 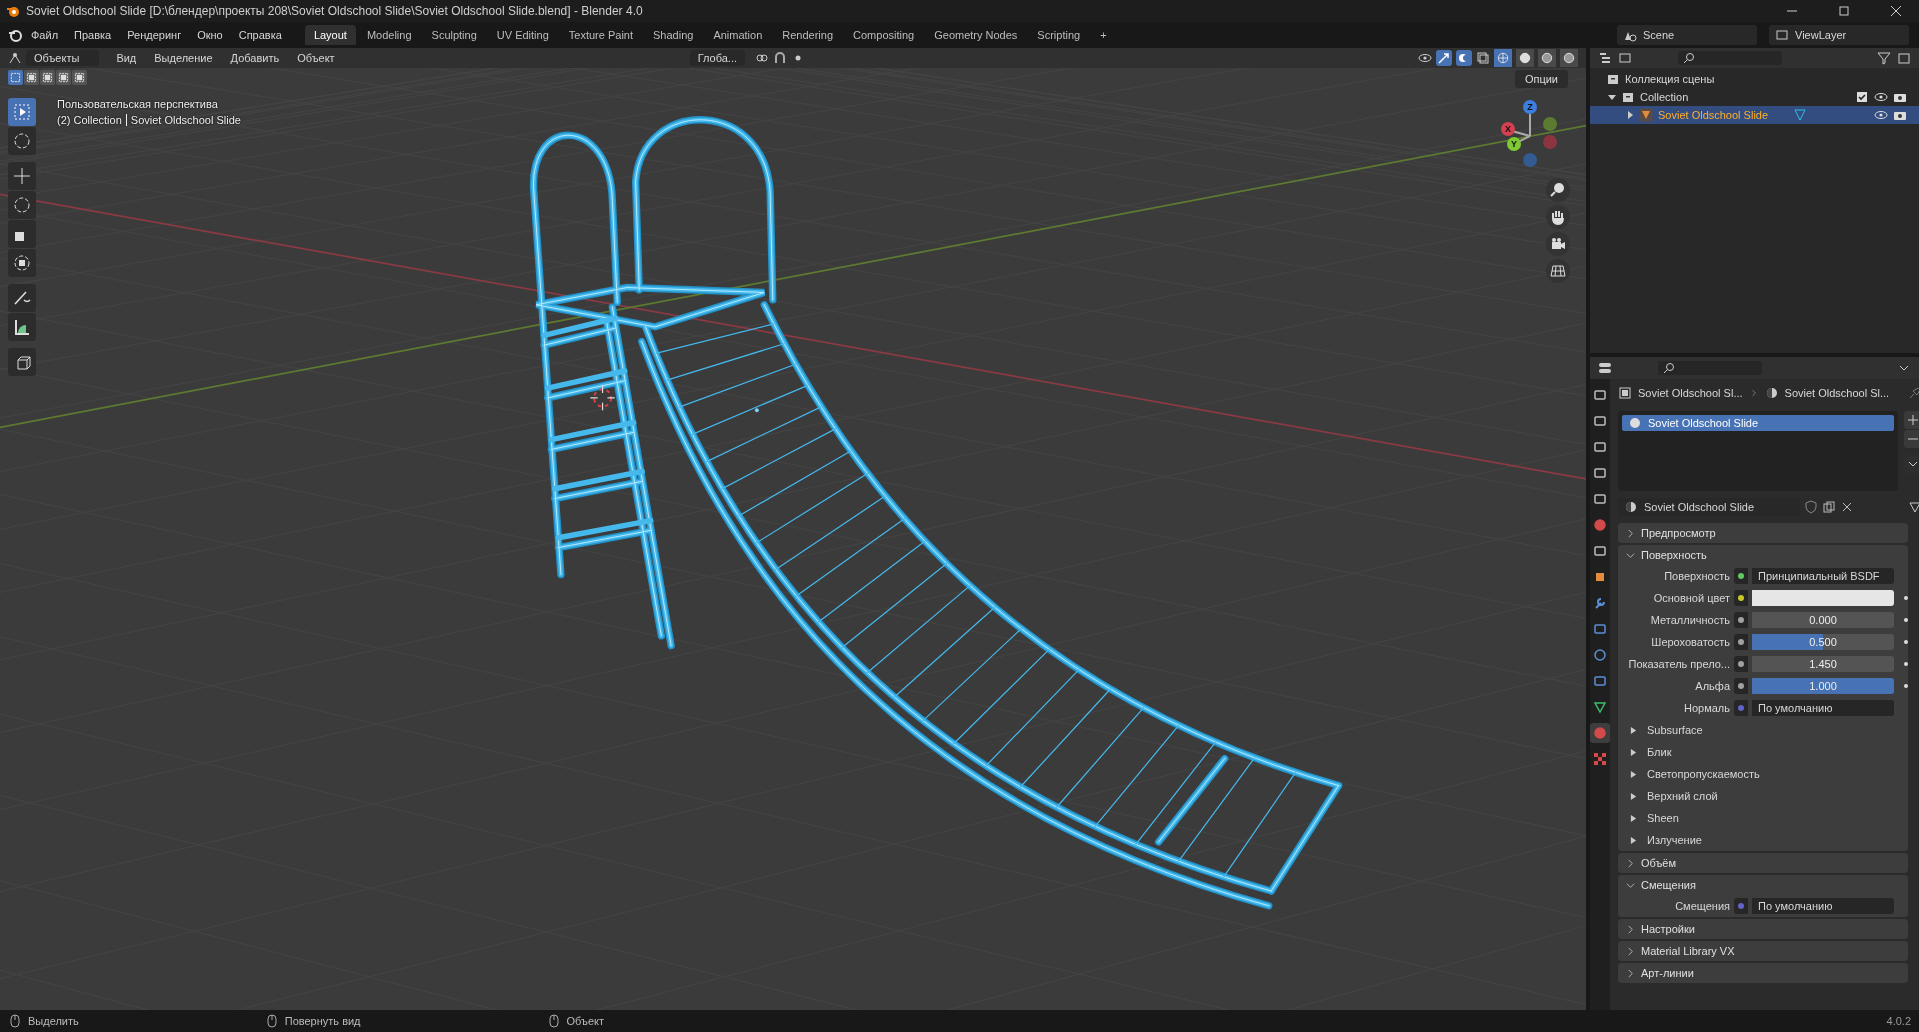 I want to click on value-slider: 1.000, so click(x=1823, y=686).